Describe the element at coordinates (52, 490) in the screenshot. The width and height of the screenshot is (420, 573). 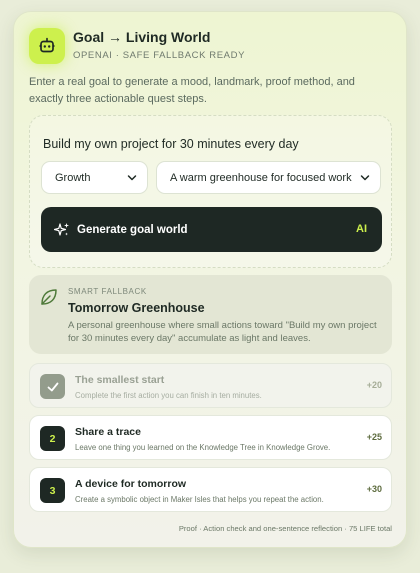
I see `quest-step-number: 3` at that location.